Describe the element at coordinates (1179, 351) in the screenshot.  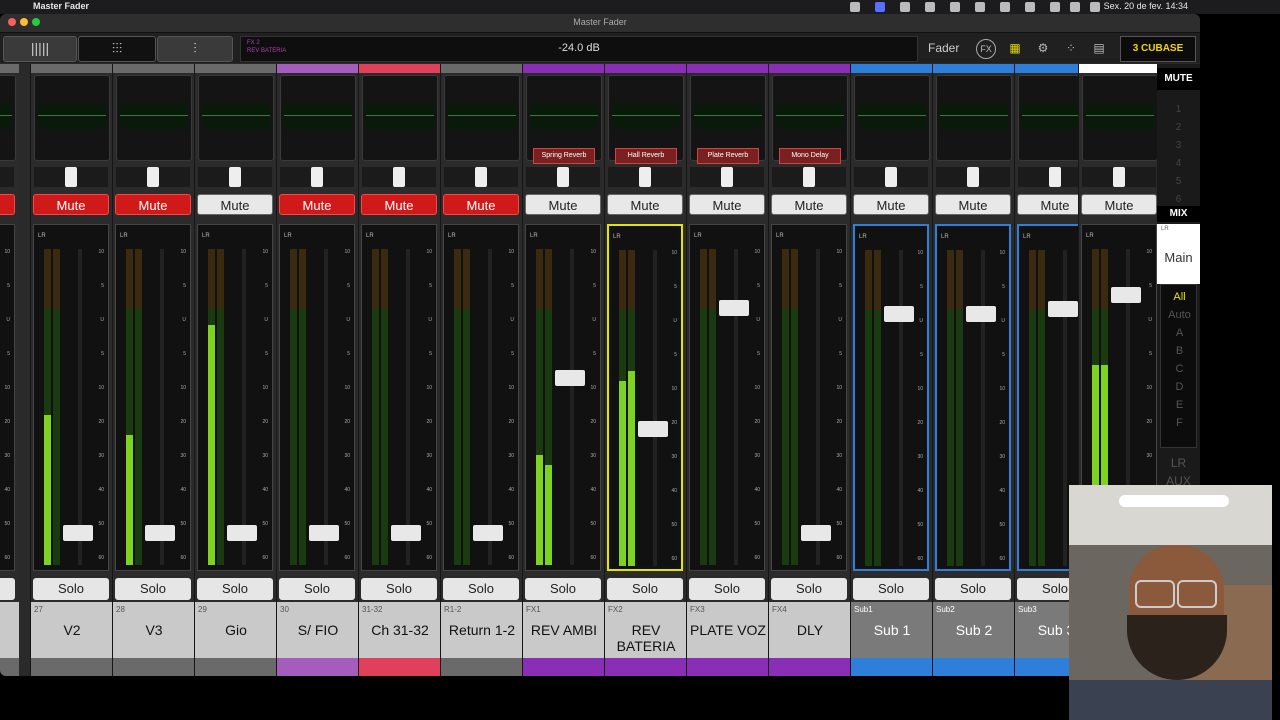
I see `filter-option: B` at that location.